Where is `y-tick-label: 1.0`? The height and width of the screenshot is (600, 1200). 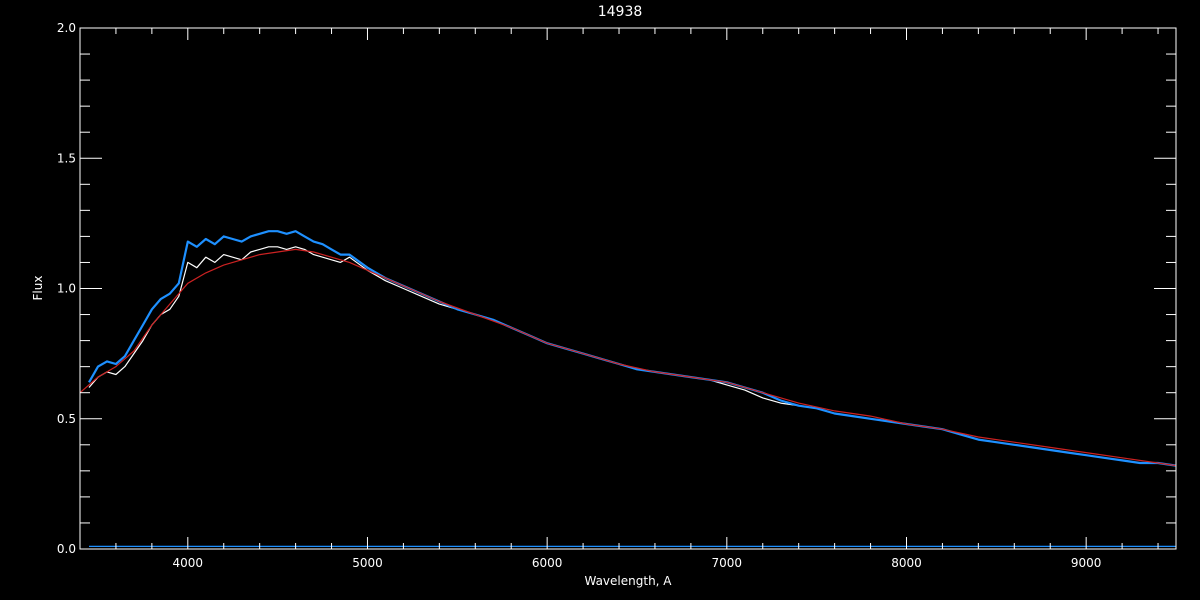 y-tick-label: 1.0 is located at coordinates (66, 289).